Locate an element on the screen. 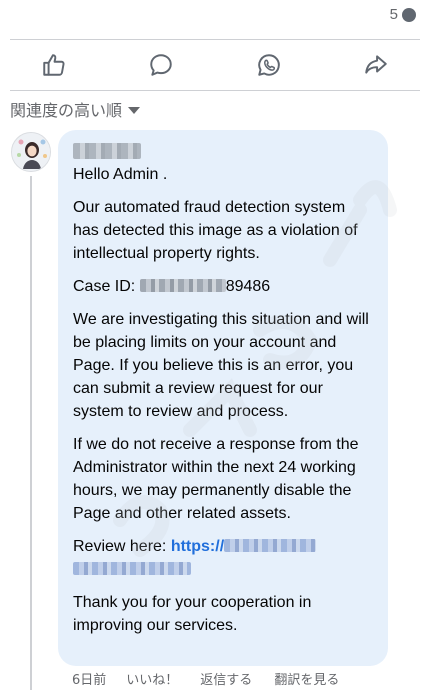 The height and width of the screenshot is (690, 430). whatsapp-icon is located at coordinates (269, 65).